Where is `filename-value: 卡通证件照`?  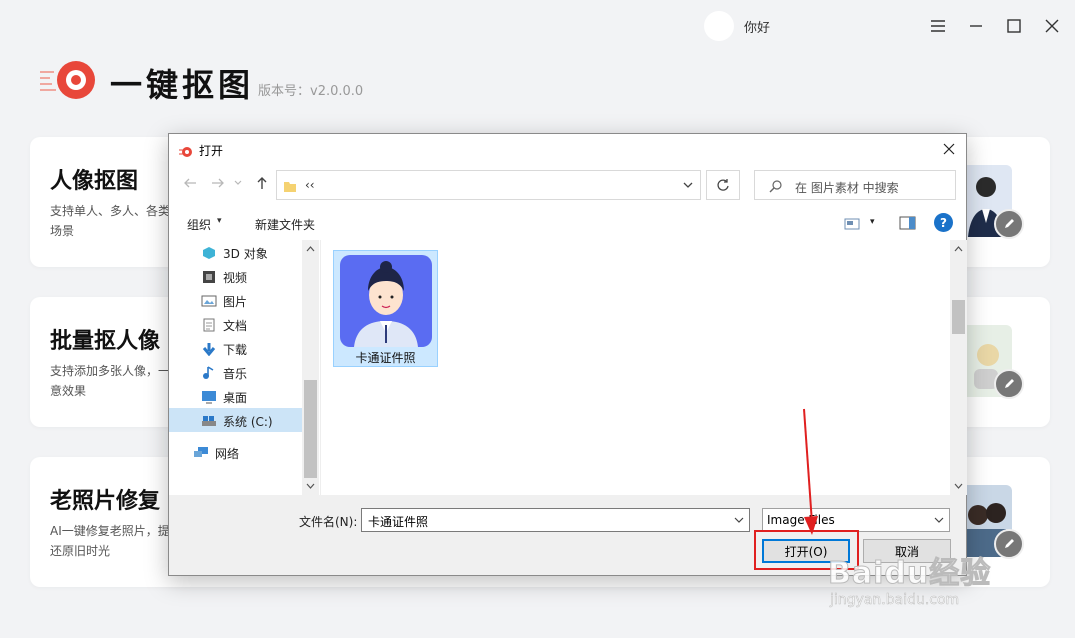 filename-value: 卡通证件照 is located at coordinates (398, 522).